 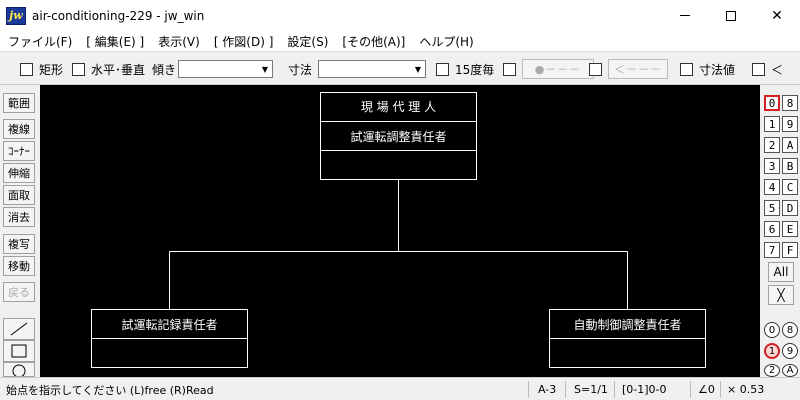 What do you see at coordinates (51, 69) in the screenshot?
I see `rect-label: 矩形` at bounding box center [51, 69].